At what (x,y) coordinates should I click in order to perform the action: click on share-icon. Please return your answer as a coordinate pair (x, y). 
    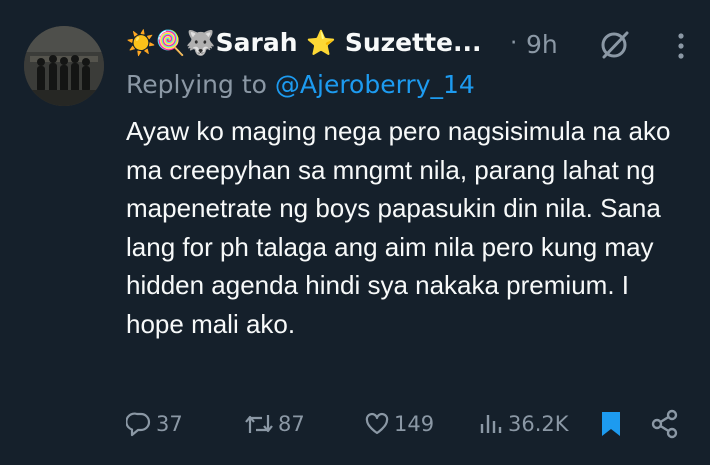
    Looking at the image, I should click on (665, 424).